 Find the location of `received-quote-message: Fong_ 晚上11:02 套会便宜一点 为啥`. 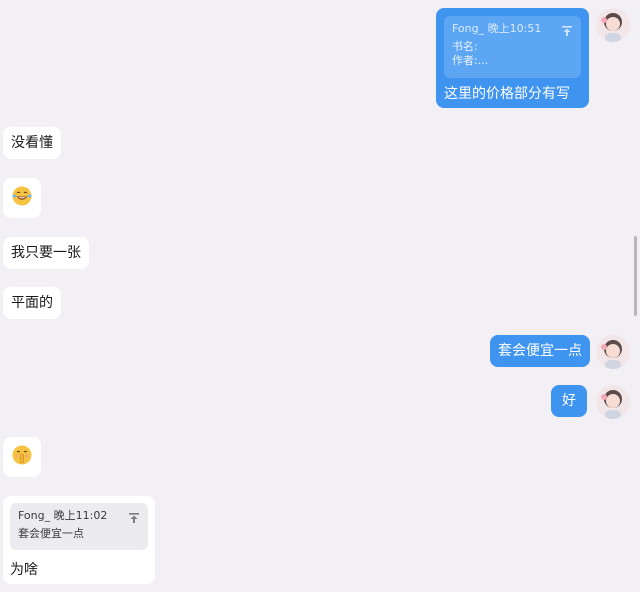

received-quote-message: Fong_ 晚上11:02 套会便宜一点 为啥 is located at coordinates (79, 540).